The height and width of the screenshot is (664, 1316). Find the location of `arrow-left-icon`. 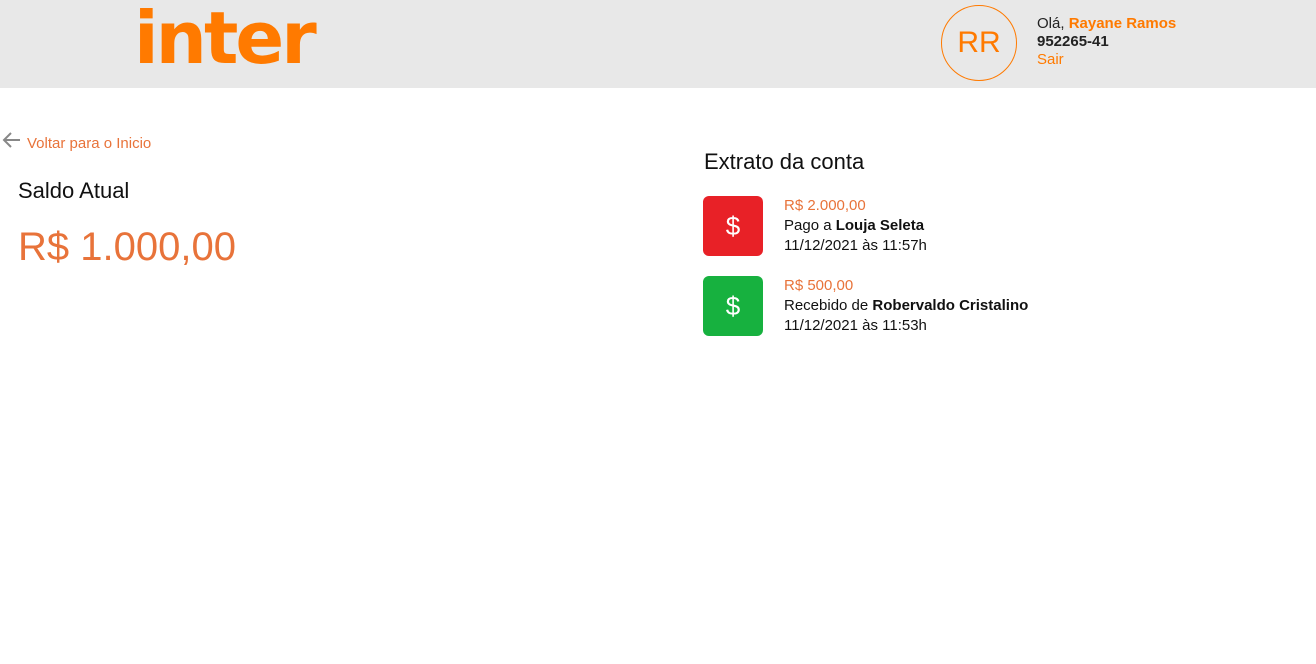

arrow-left-icon is located at coordinates (11, 140).